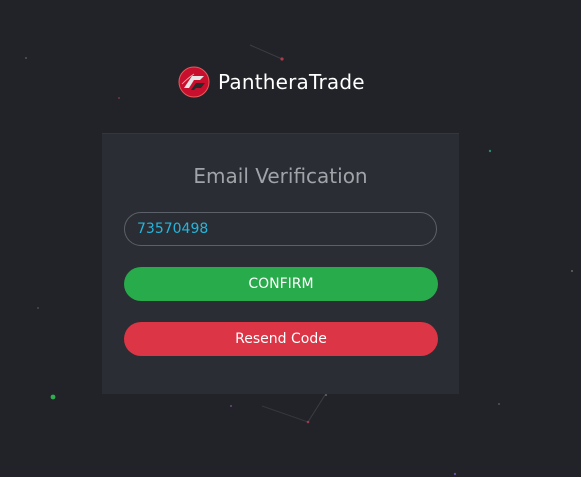  I want to click on panther-logo-icon, so click(194, 82).